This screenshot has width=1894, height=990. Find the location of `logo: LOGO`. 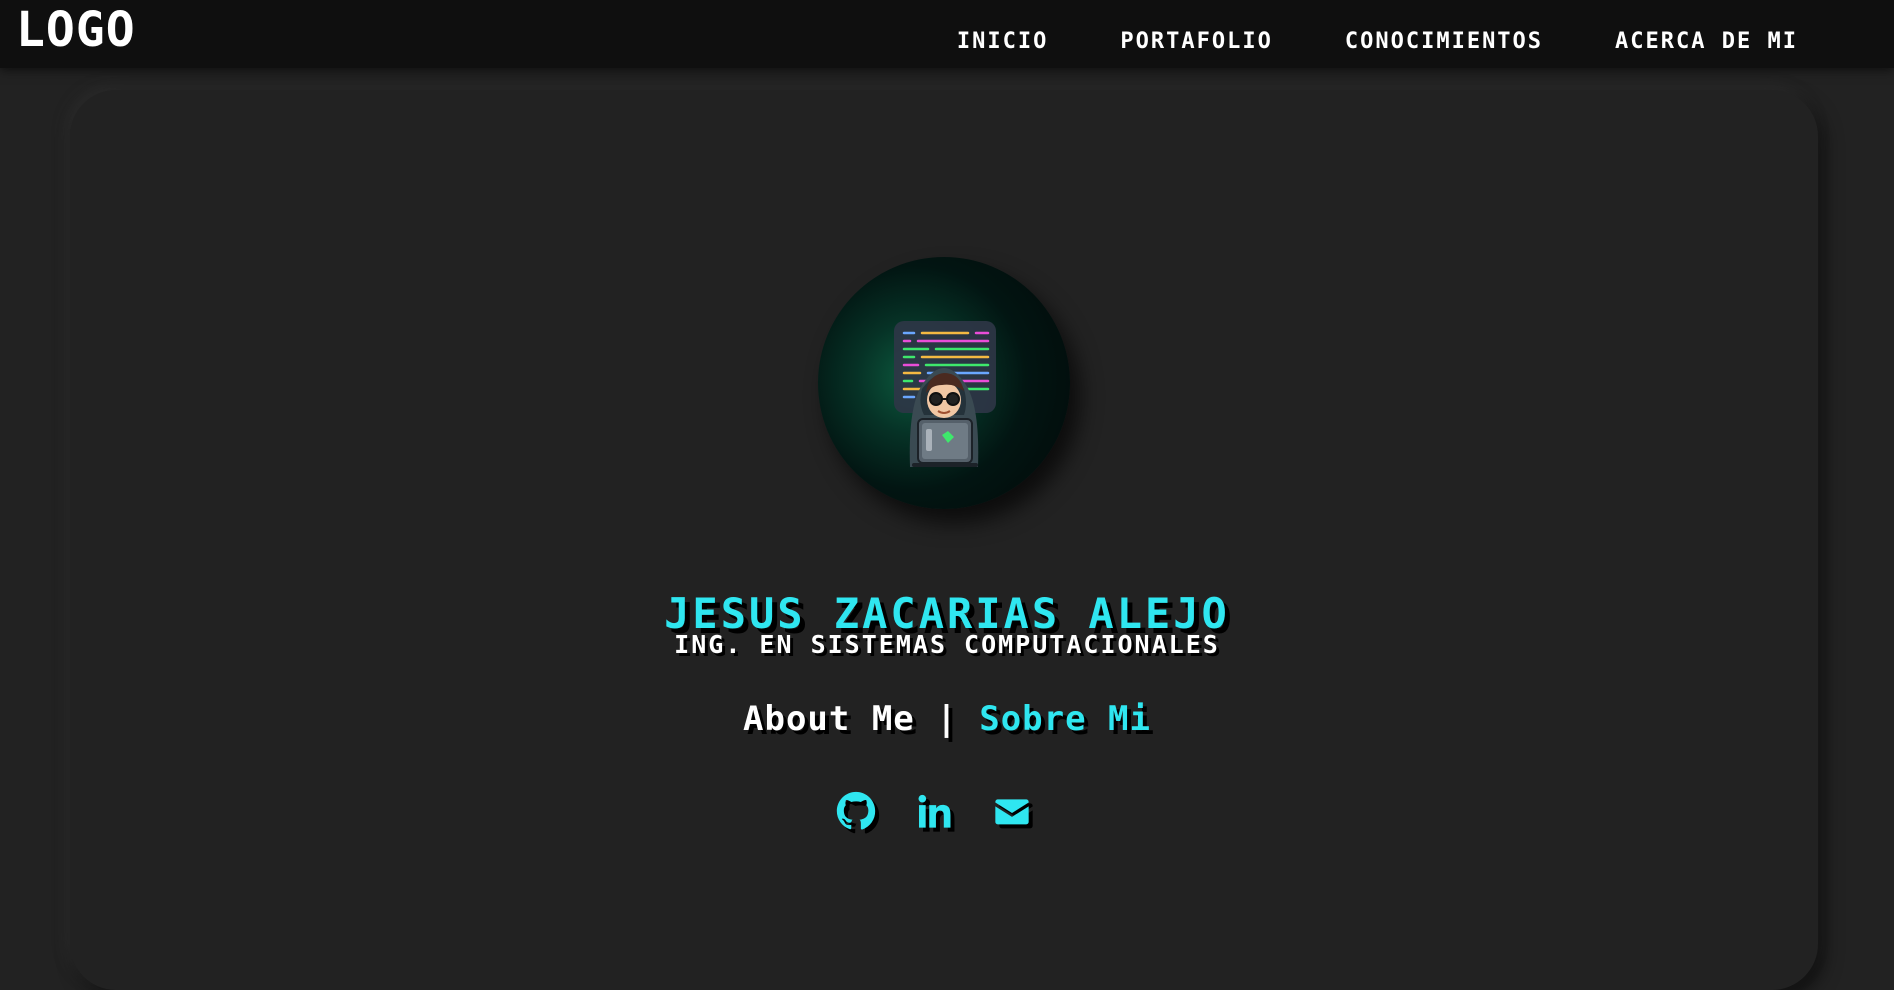

logo: LOGO is located at coordinates (76, 30).